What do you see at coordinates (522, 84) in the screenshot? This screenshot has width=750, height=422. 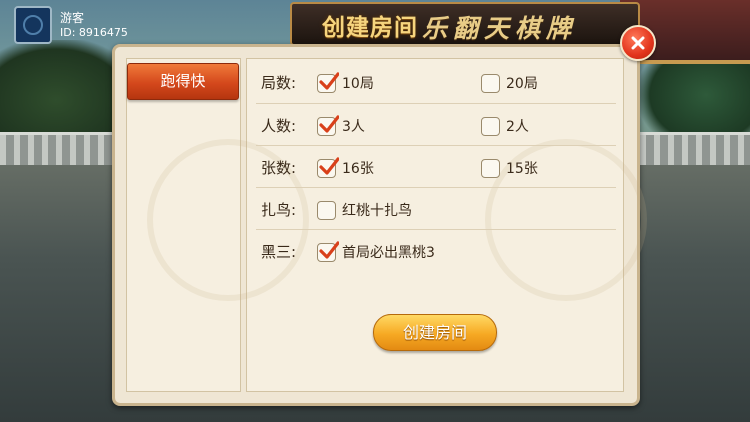 I see `option-label: 20局` at bounding box center [522, 84].